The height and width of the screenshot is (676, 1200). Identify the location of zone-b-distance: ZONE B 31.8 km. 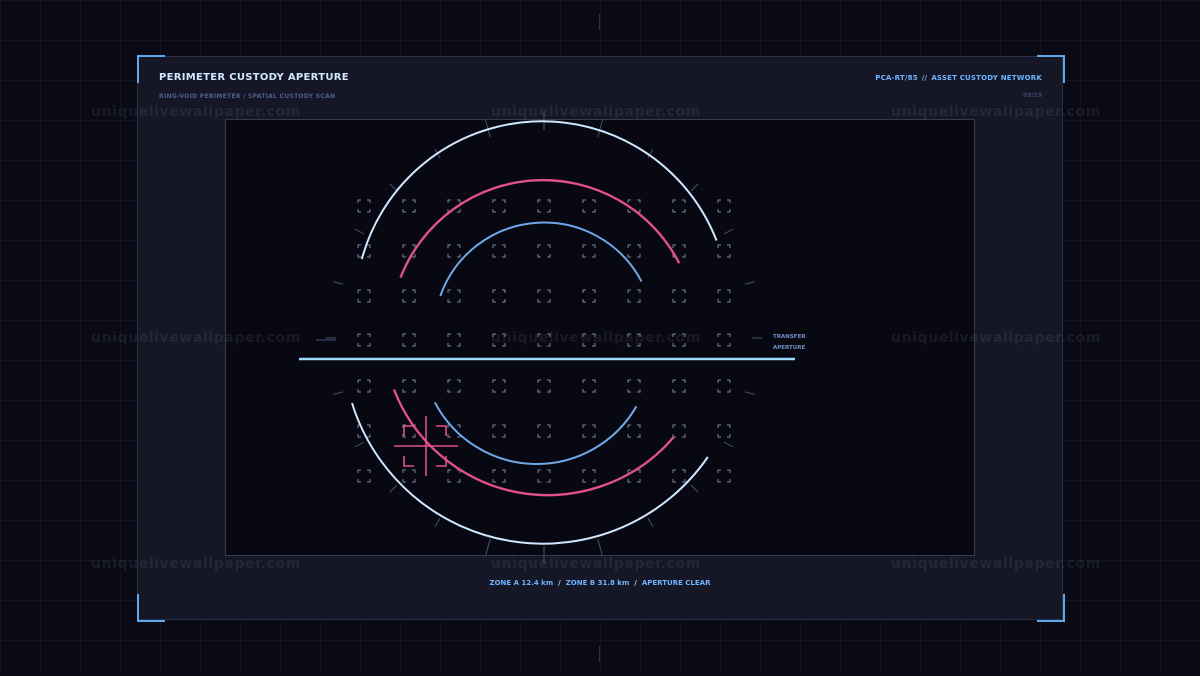
(597, 583).